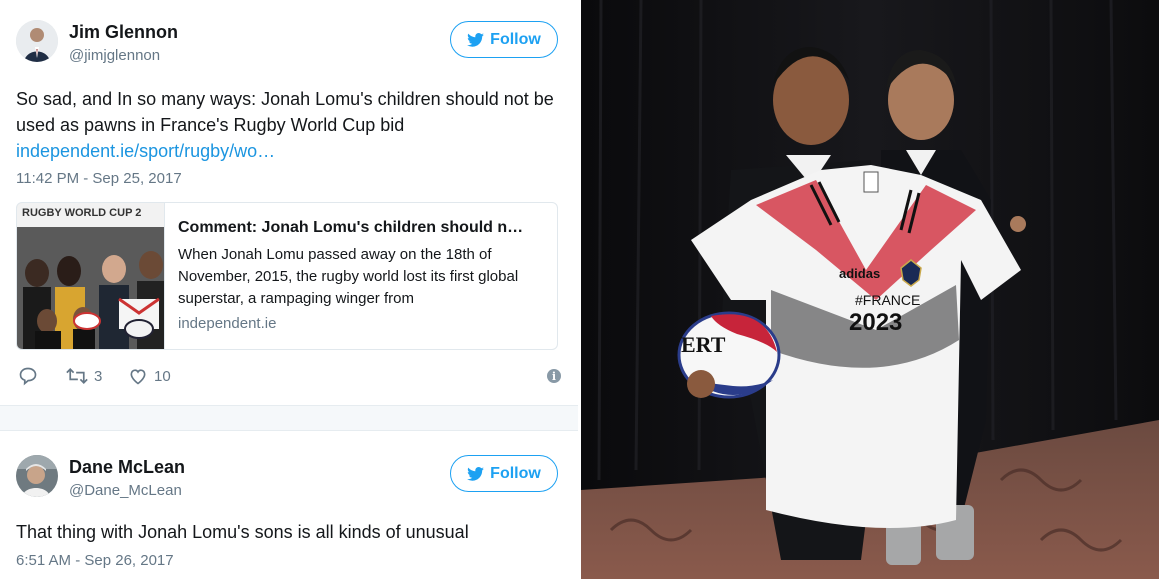 The width and height of the screenshot is (1159, 579). I want to click on card-photo-icon, so click(90, 276).